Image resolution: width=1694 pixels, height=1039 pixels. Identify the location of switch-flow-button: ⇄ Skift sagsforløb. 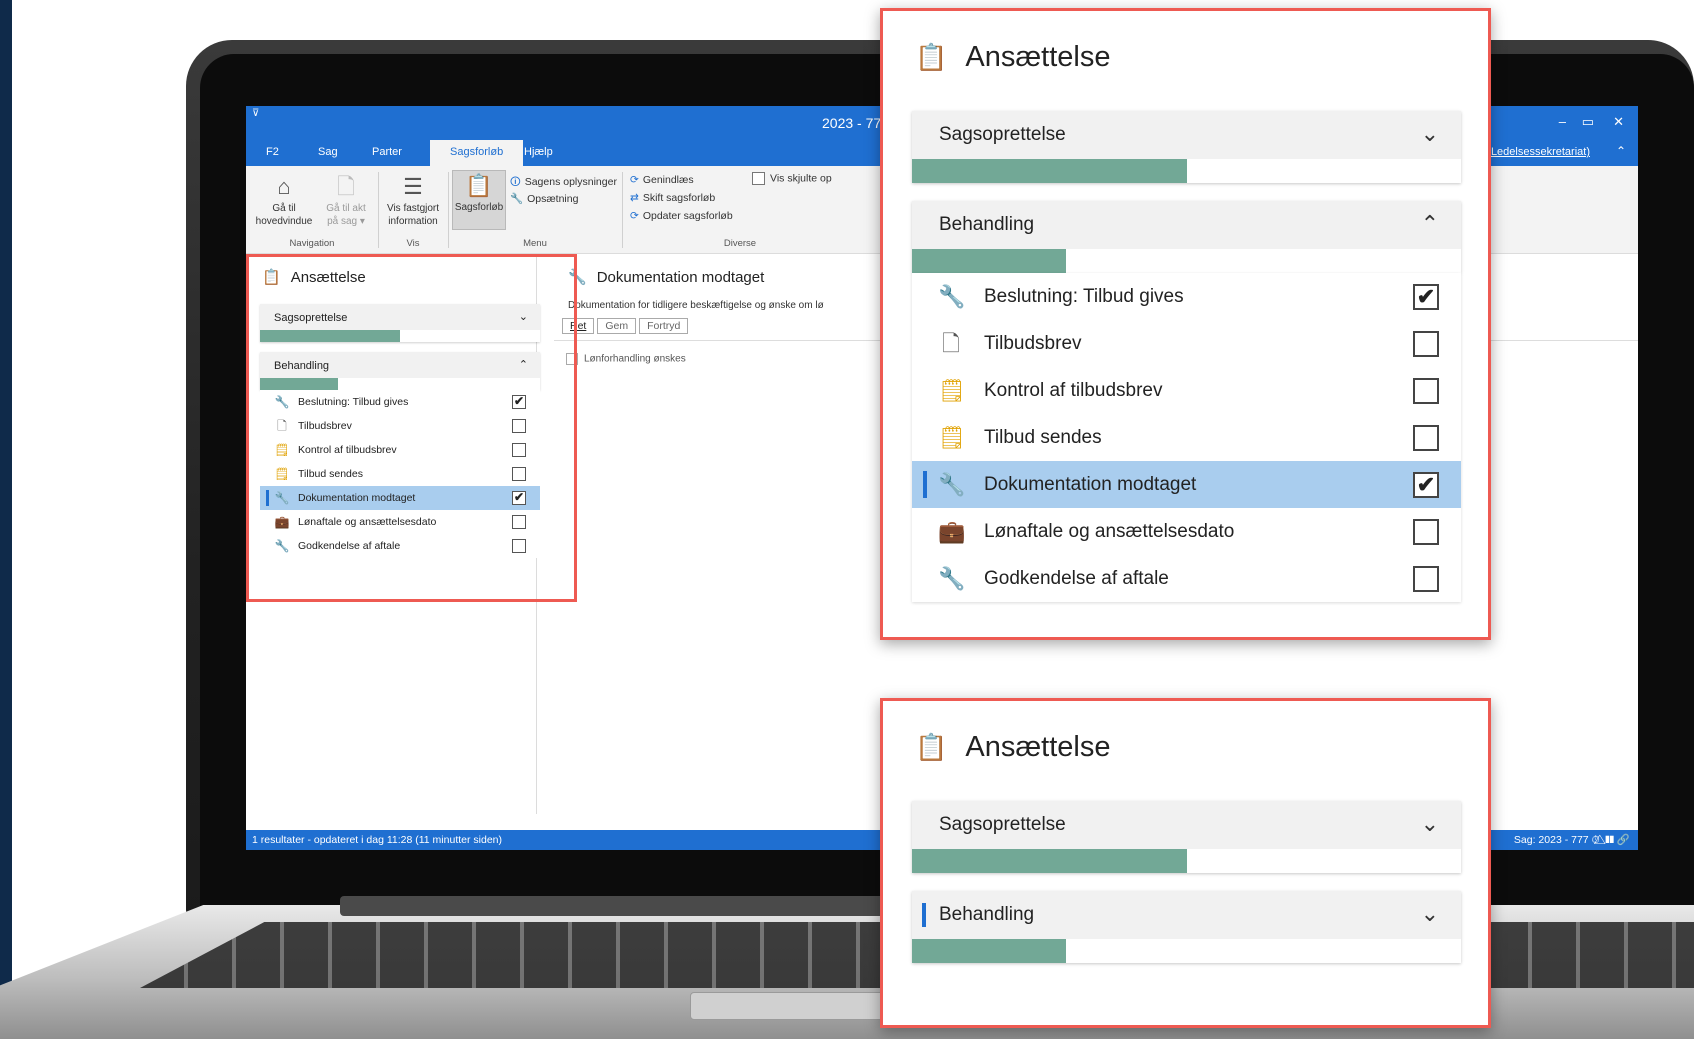
(672, 198).